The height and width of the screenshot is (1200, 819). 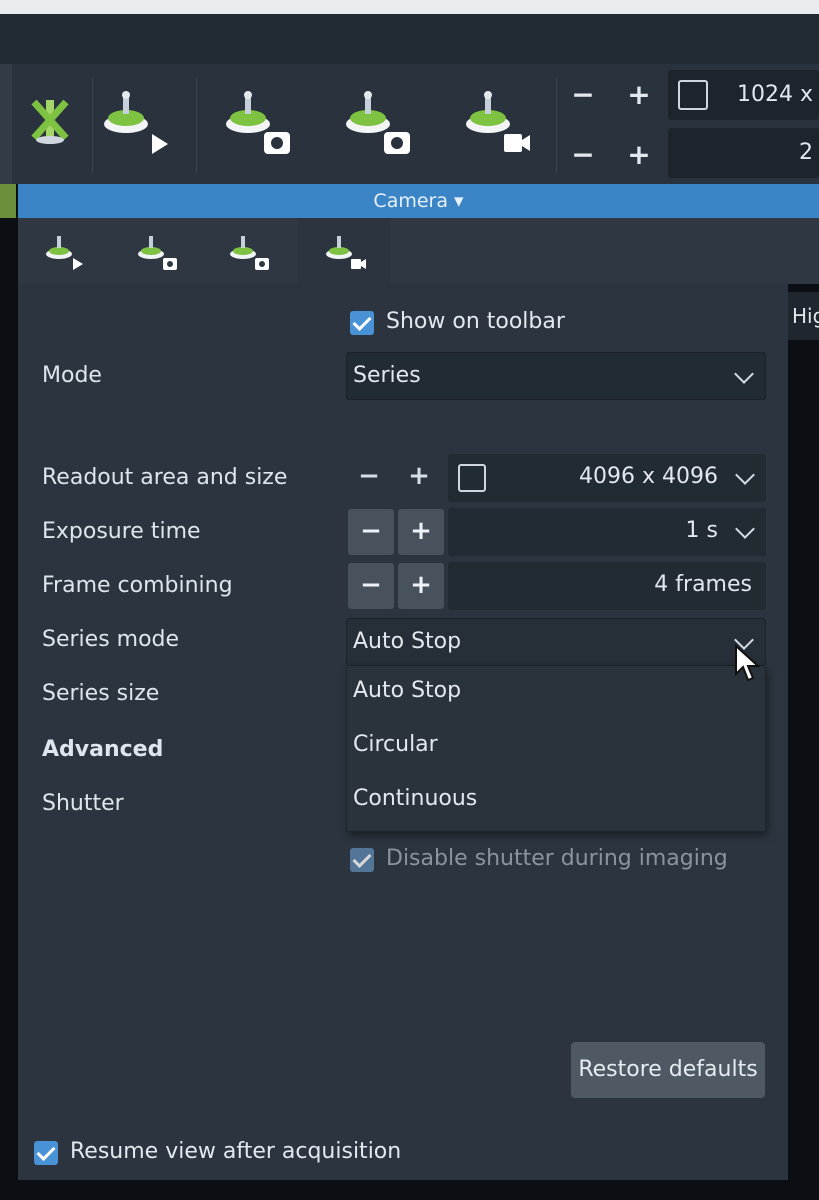 I want to click on bottom-edge, so click(x=409, y=1190).